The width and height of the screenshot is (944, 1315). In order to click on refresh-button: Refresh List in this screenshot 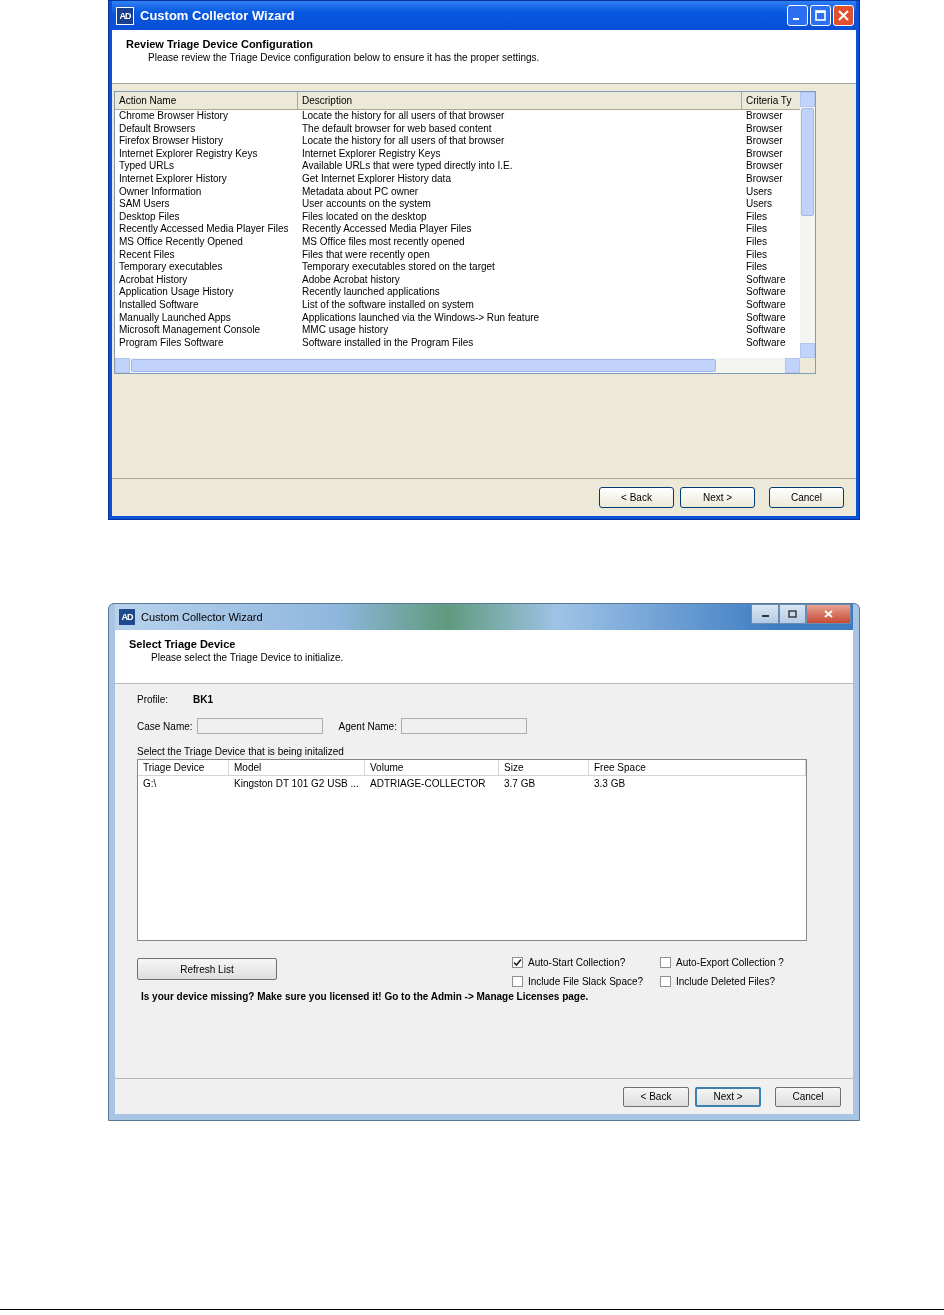, I will do `click(207, 969)`.